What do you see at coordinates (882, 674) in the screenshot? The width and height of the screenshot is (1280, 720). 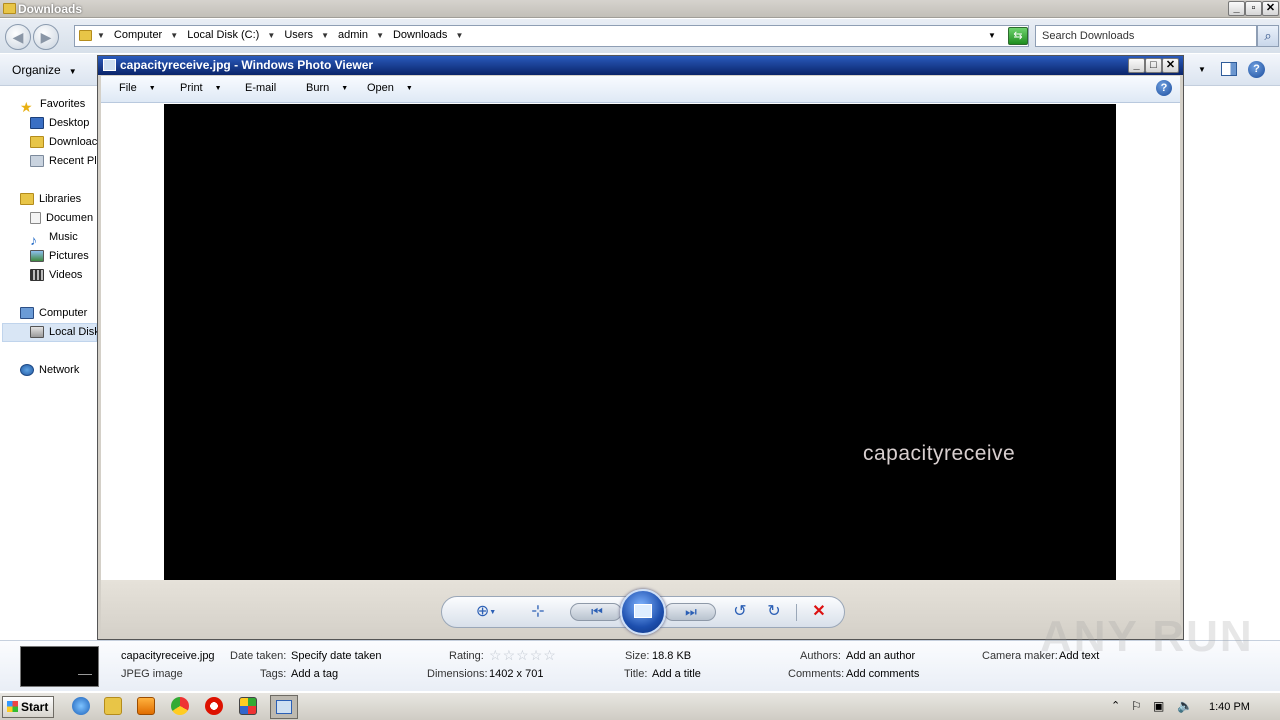 I see `comments-field: Add comments` at bounding box center [882, 674].